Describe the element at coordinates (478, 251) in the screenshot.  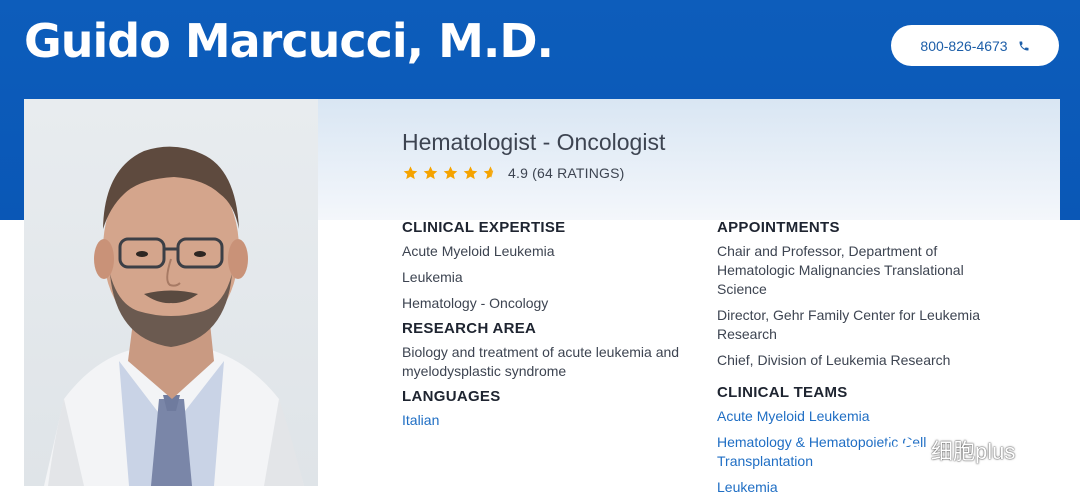
I see `expertise-item: Acute Myeloid Leukemia` at that location.